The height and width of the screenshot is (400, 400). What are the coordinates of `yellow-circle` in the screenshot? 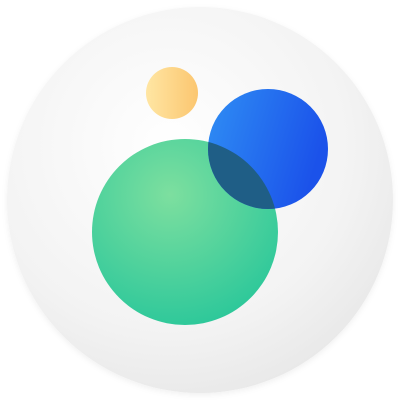 It's located at (172, 93).